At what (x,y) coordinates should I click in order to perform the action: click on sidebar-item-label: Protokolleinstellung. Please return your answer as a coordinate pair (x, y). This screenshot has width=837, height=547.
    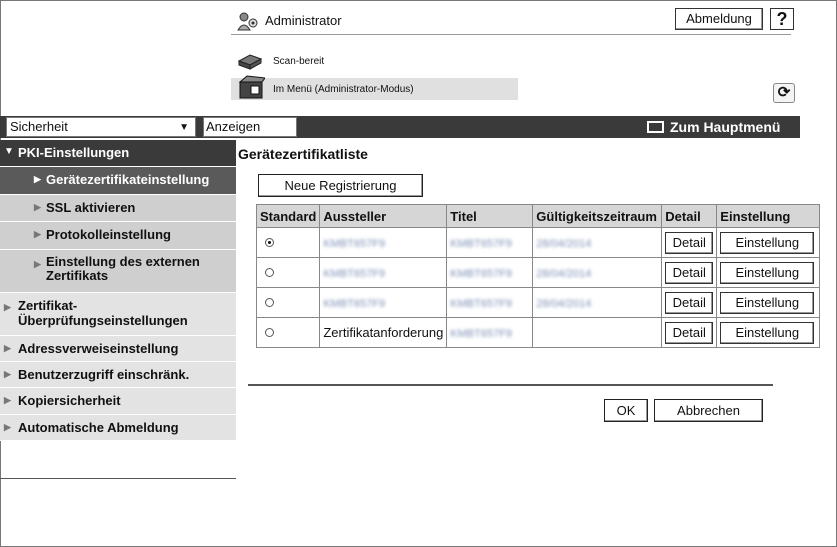
    Looking at the image, I should click on (108, 234).